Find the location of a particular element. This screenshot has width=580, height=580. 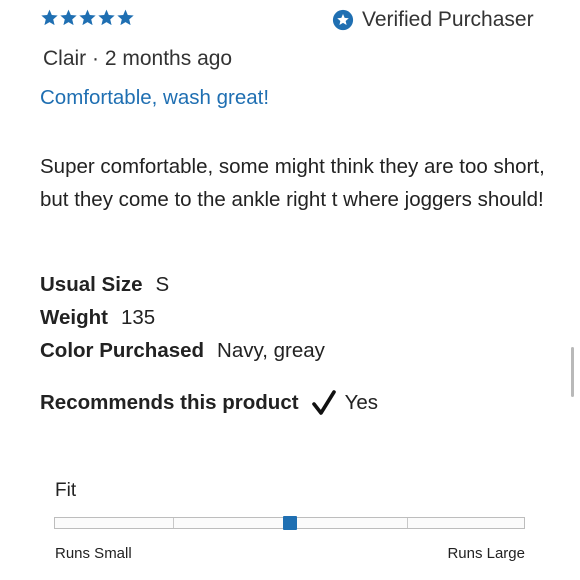

fit-max-label: Runs Large is located at coordinates (486, 553).